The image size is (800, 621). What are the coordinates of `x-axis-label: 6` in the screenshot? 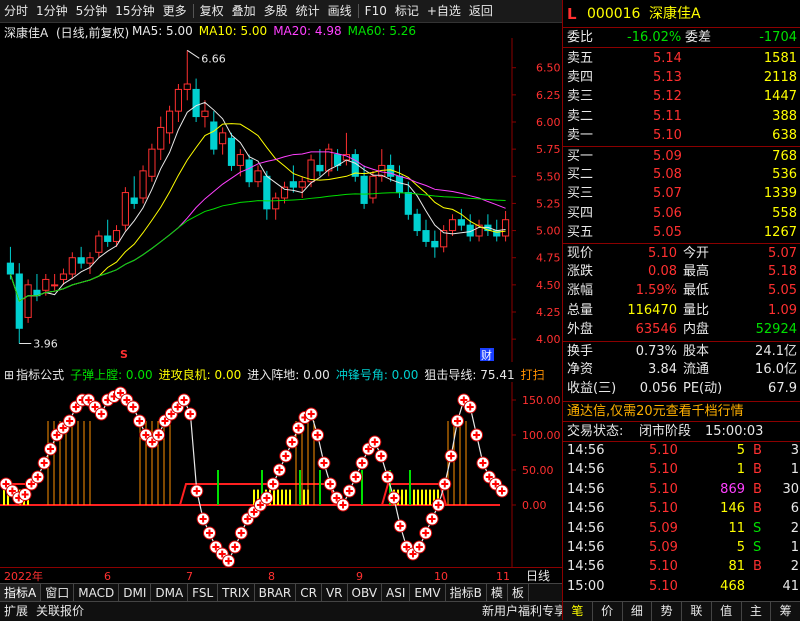 It's located at (107, 576).